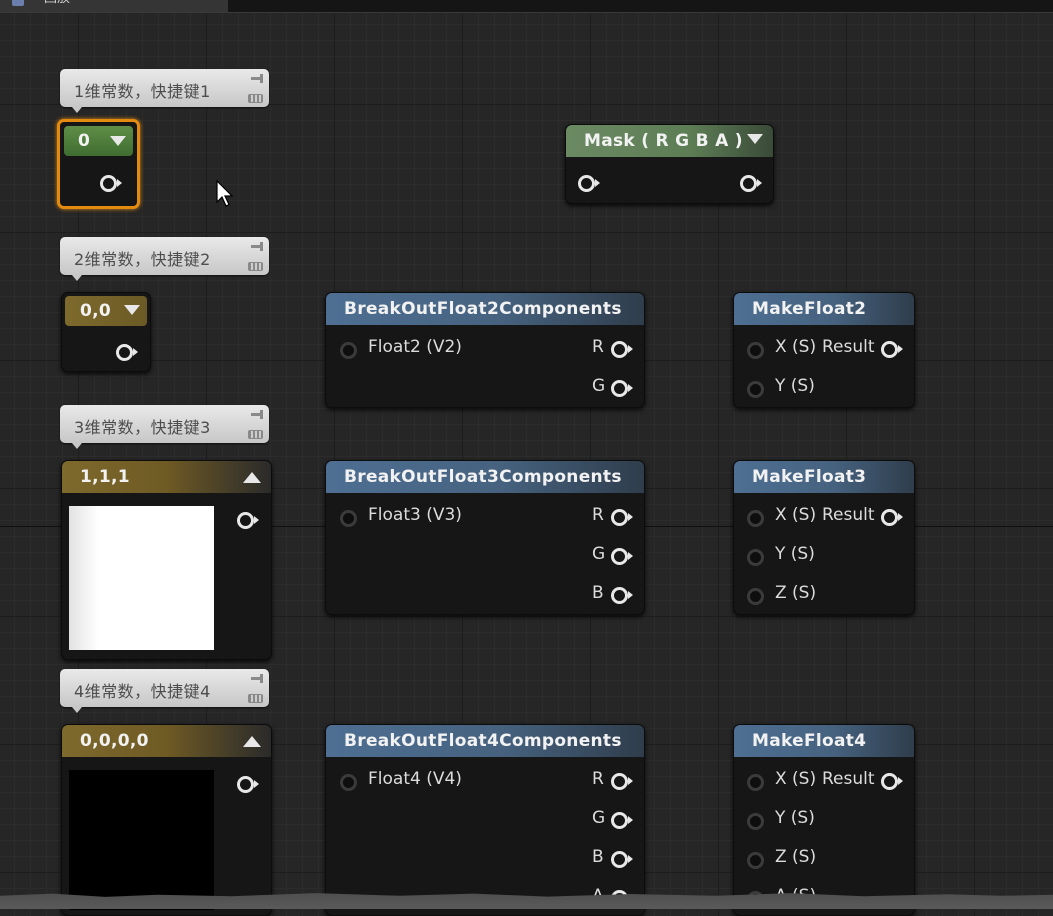 This screenshot has width=1053, height=916. I want to click on node-header: BreakOutFloat3Components, so click(485, 477).